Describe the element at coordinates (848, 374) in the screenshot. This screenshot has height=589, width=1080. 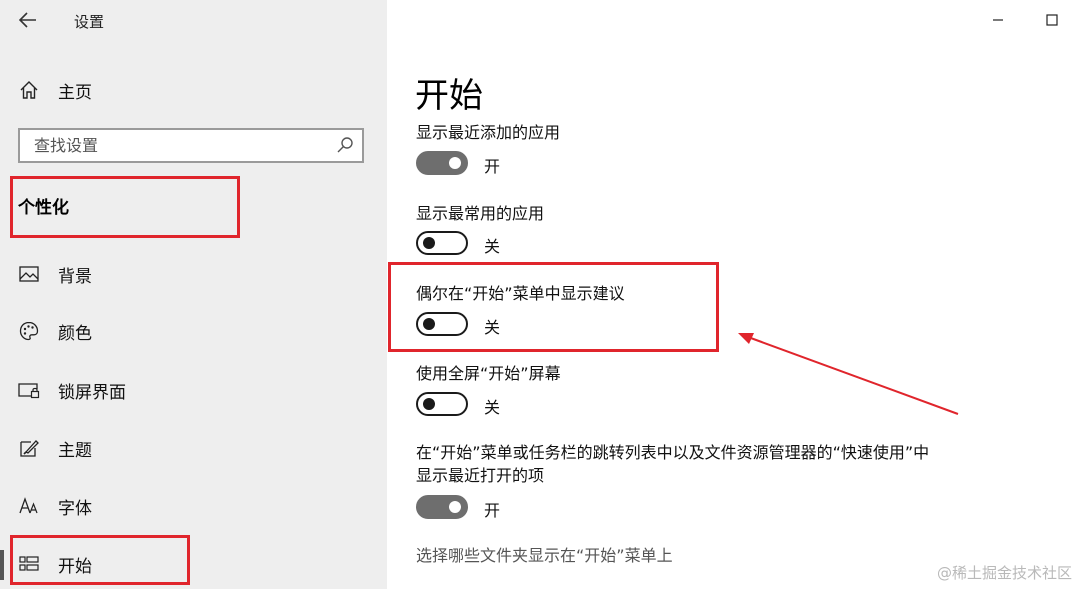
I see `annotation-arrow` at that location.